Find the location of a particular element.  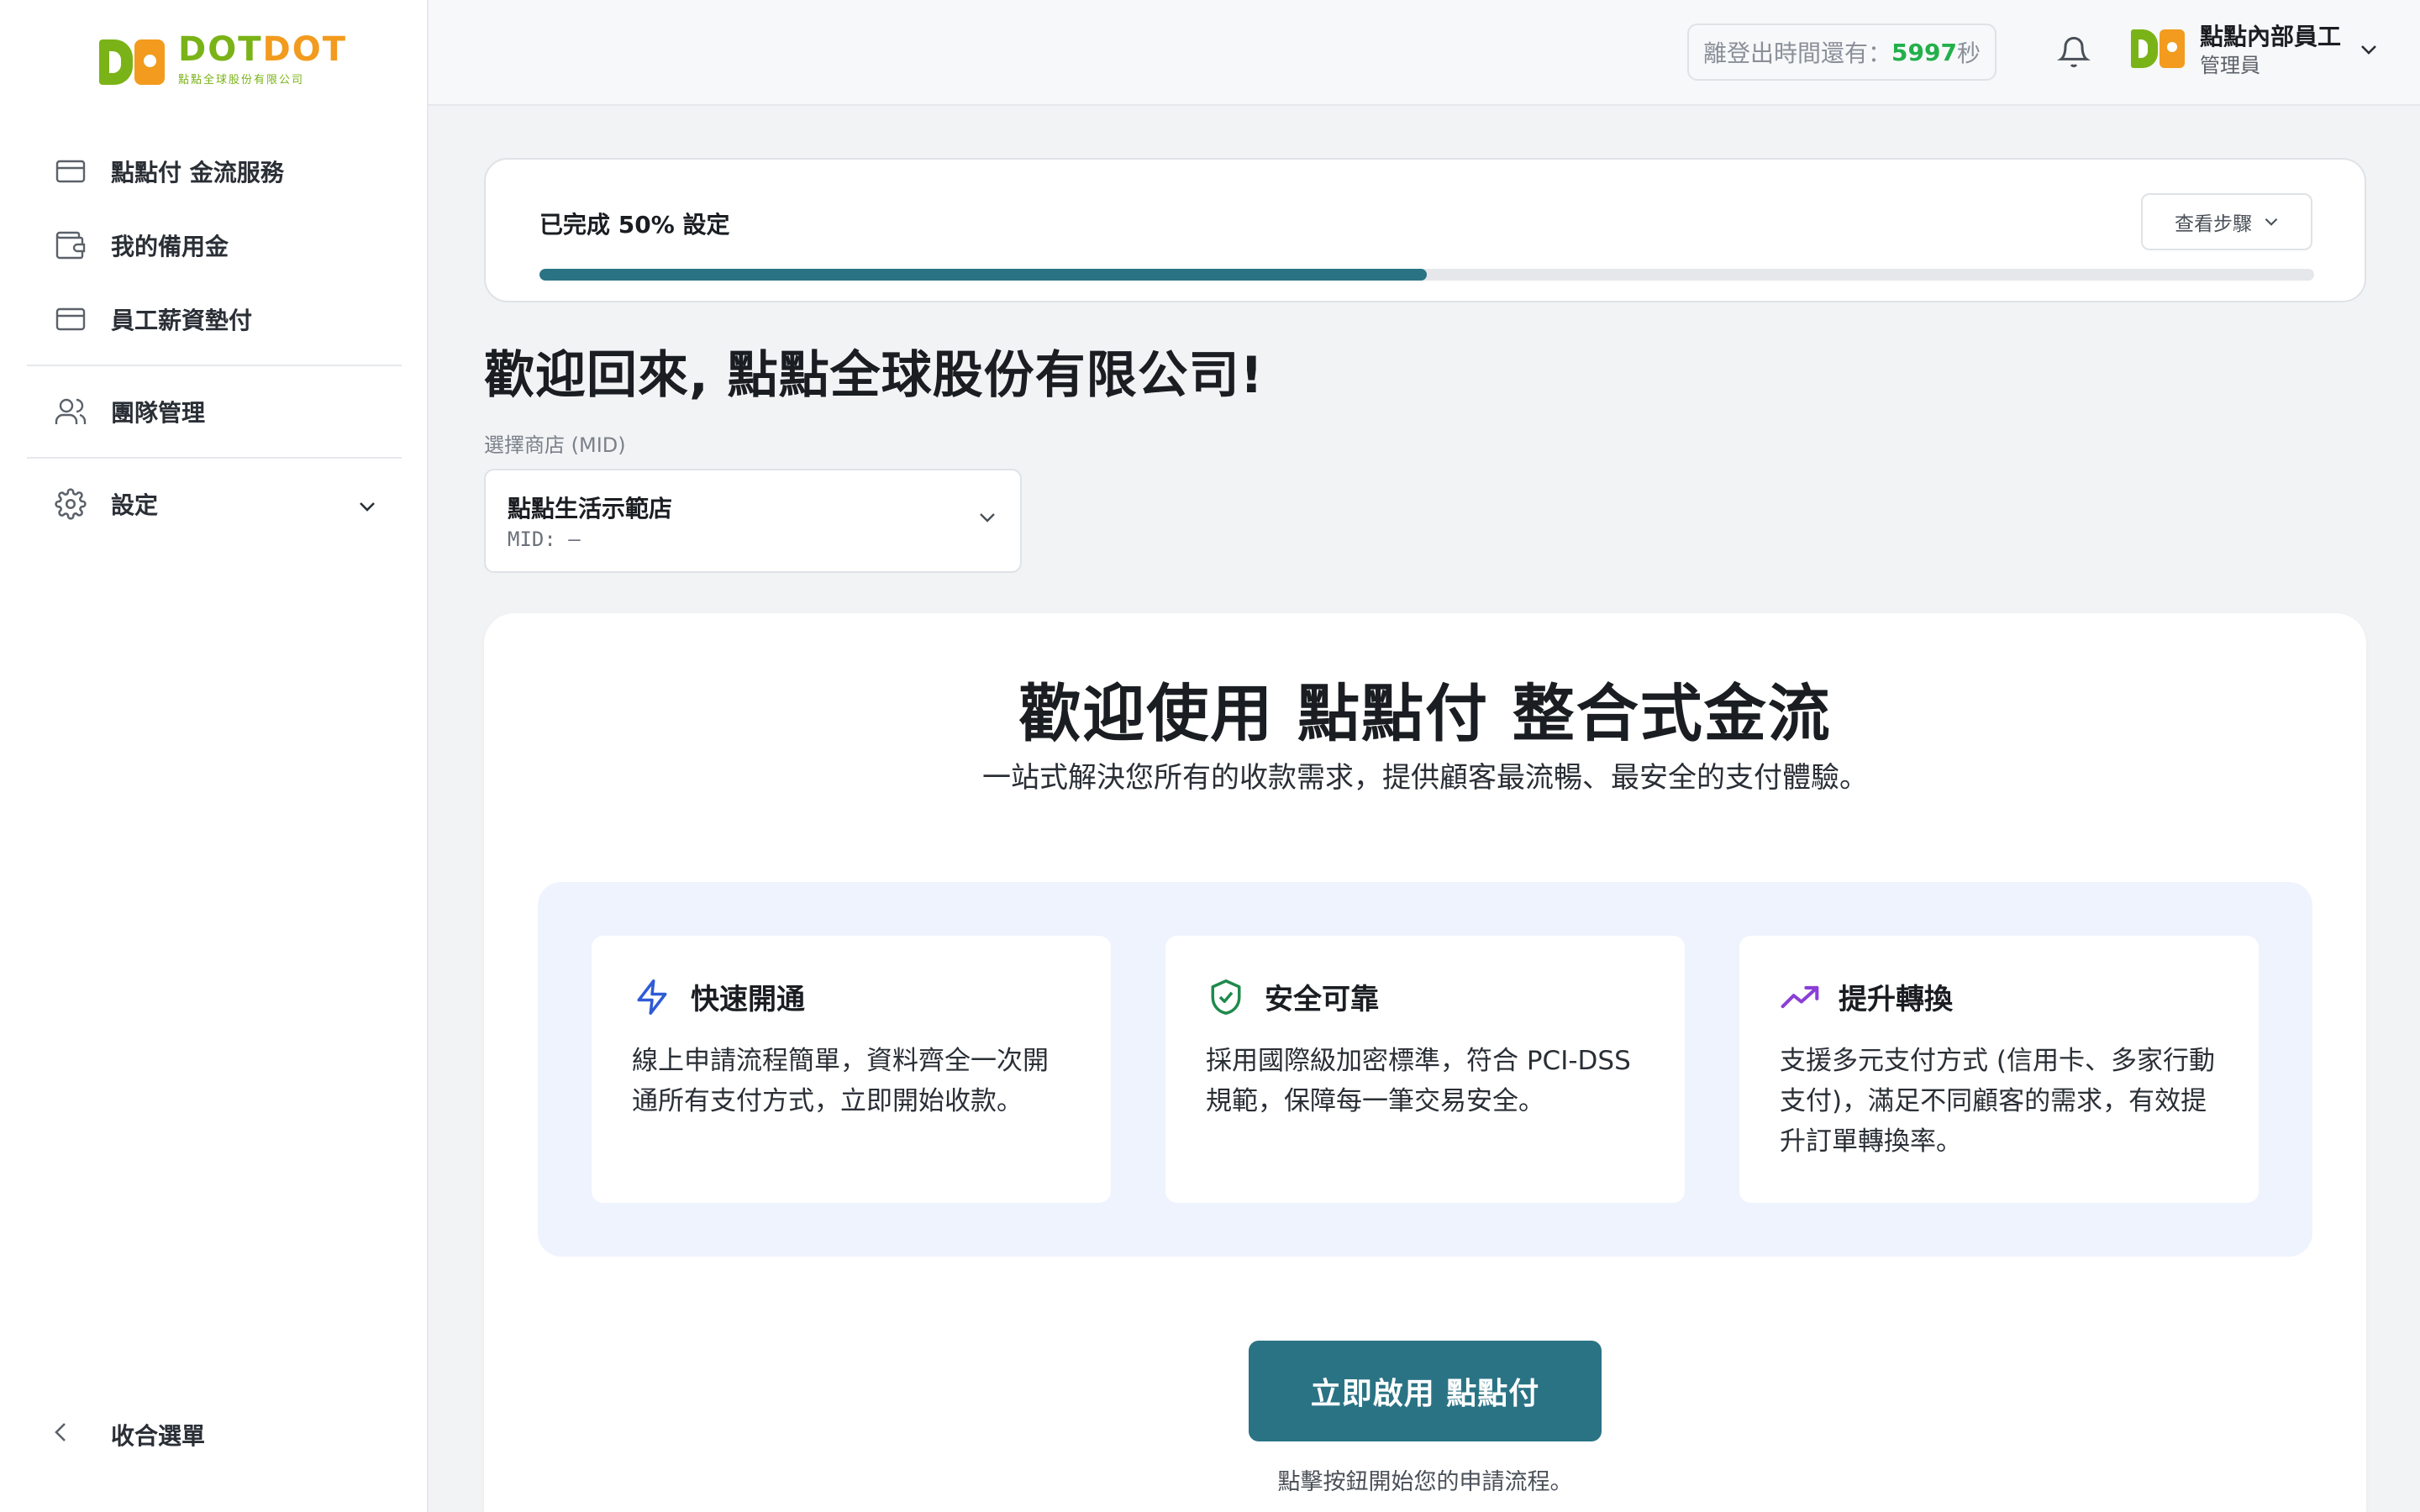

sidebar-item-settings: 設定 is located at coordinates (214, 504).